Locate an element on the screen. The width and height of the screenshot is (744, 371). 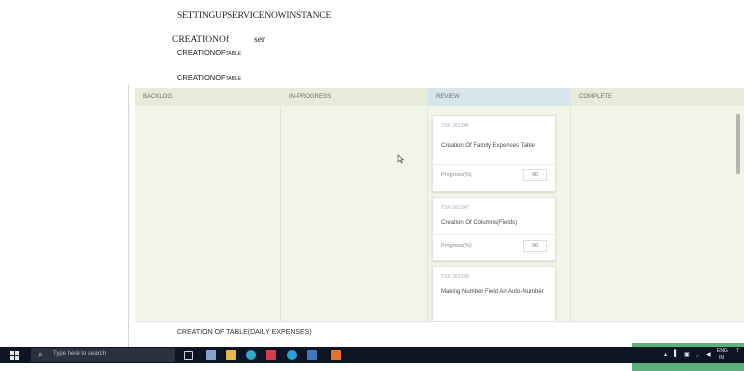
left-gutter is located at coordinates (64, 216).